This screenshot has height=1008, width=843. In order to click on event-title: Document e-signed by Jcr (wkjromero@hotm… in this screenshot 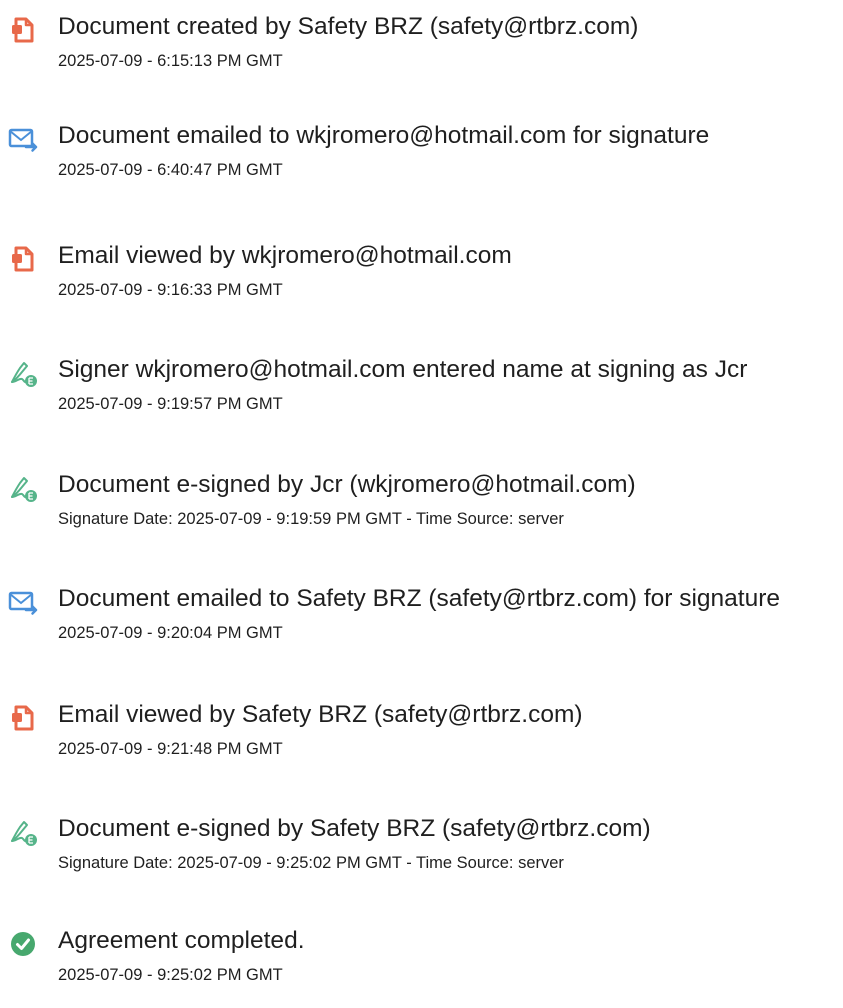, I will do `click(347, 484)`.